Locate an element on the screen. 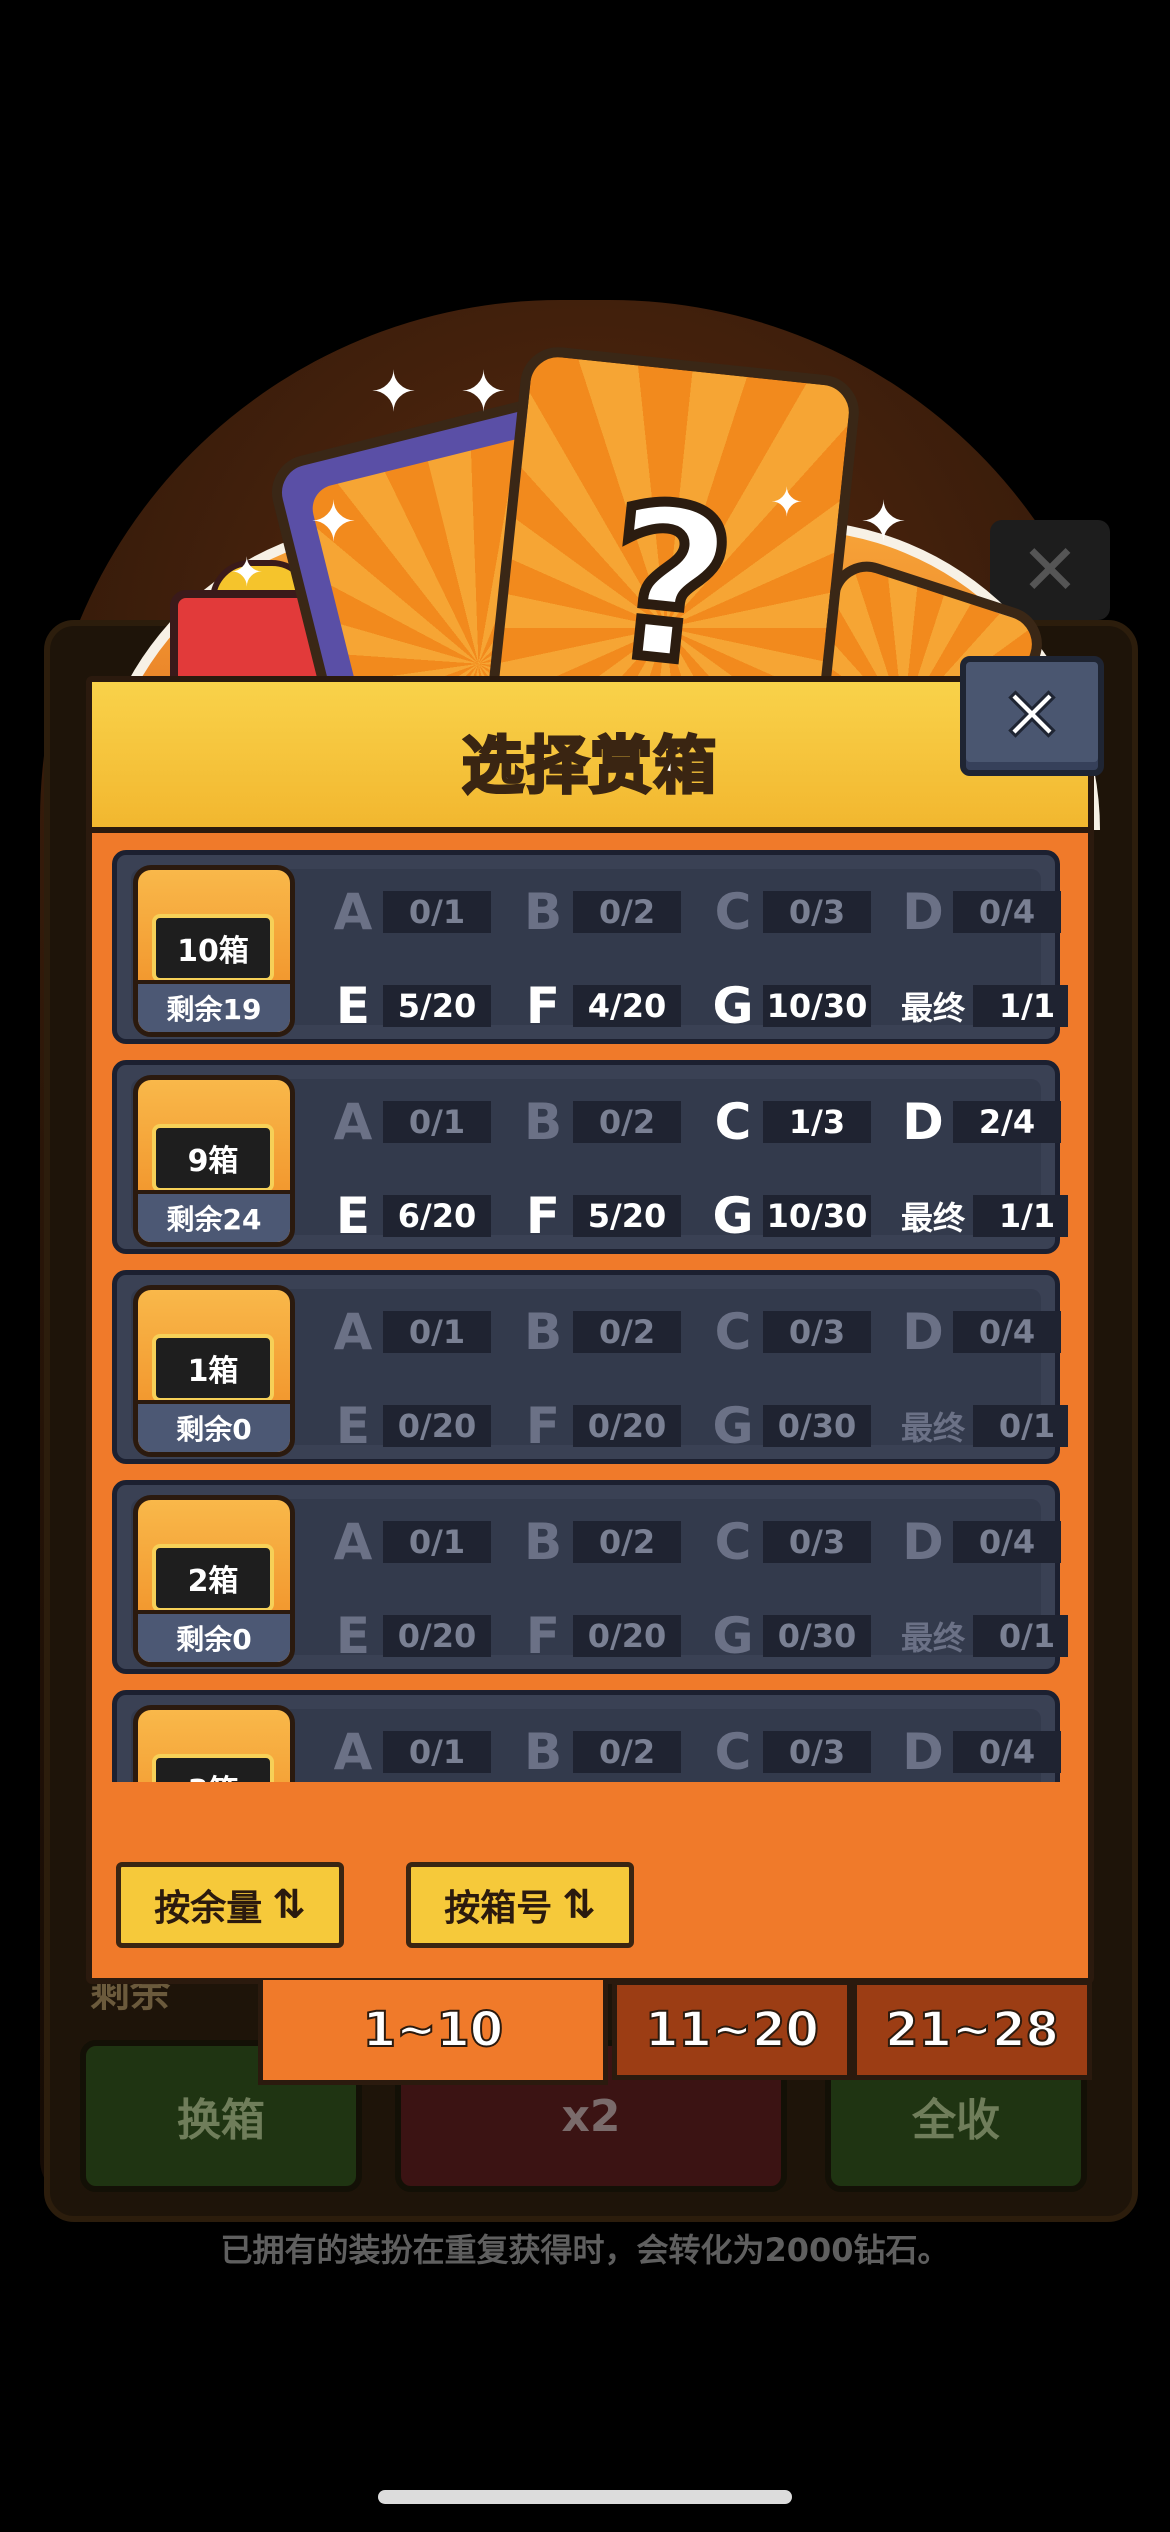  prize-tier-count: 10/30 is located at coordinates (817, 1216).